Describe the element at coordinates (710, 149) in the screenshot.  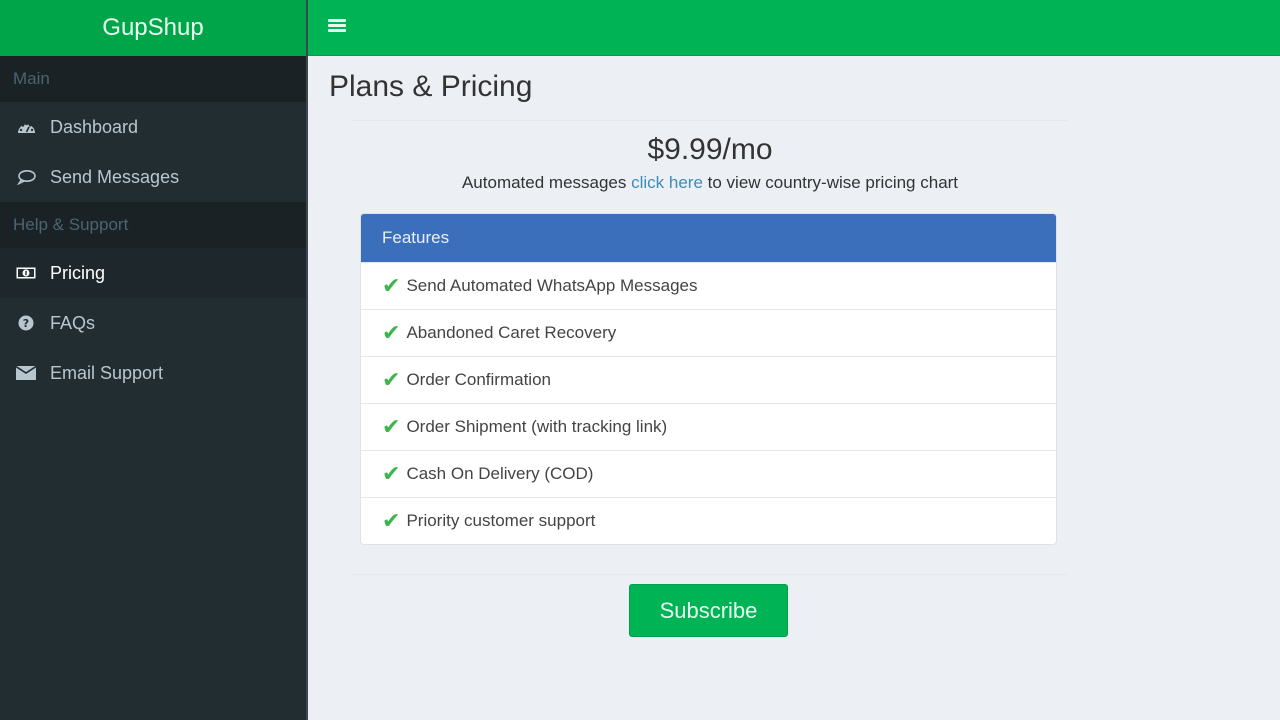
I see `plan-price: $9.99/mo` at that location.